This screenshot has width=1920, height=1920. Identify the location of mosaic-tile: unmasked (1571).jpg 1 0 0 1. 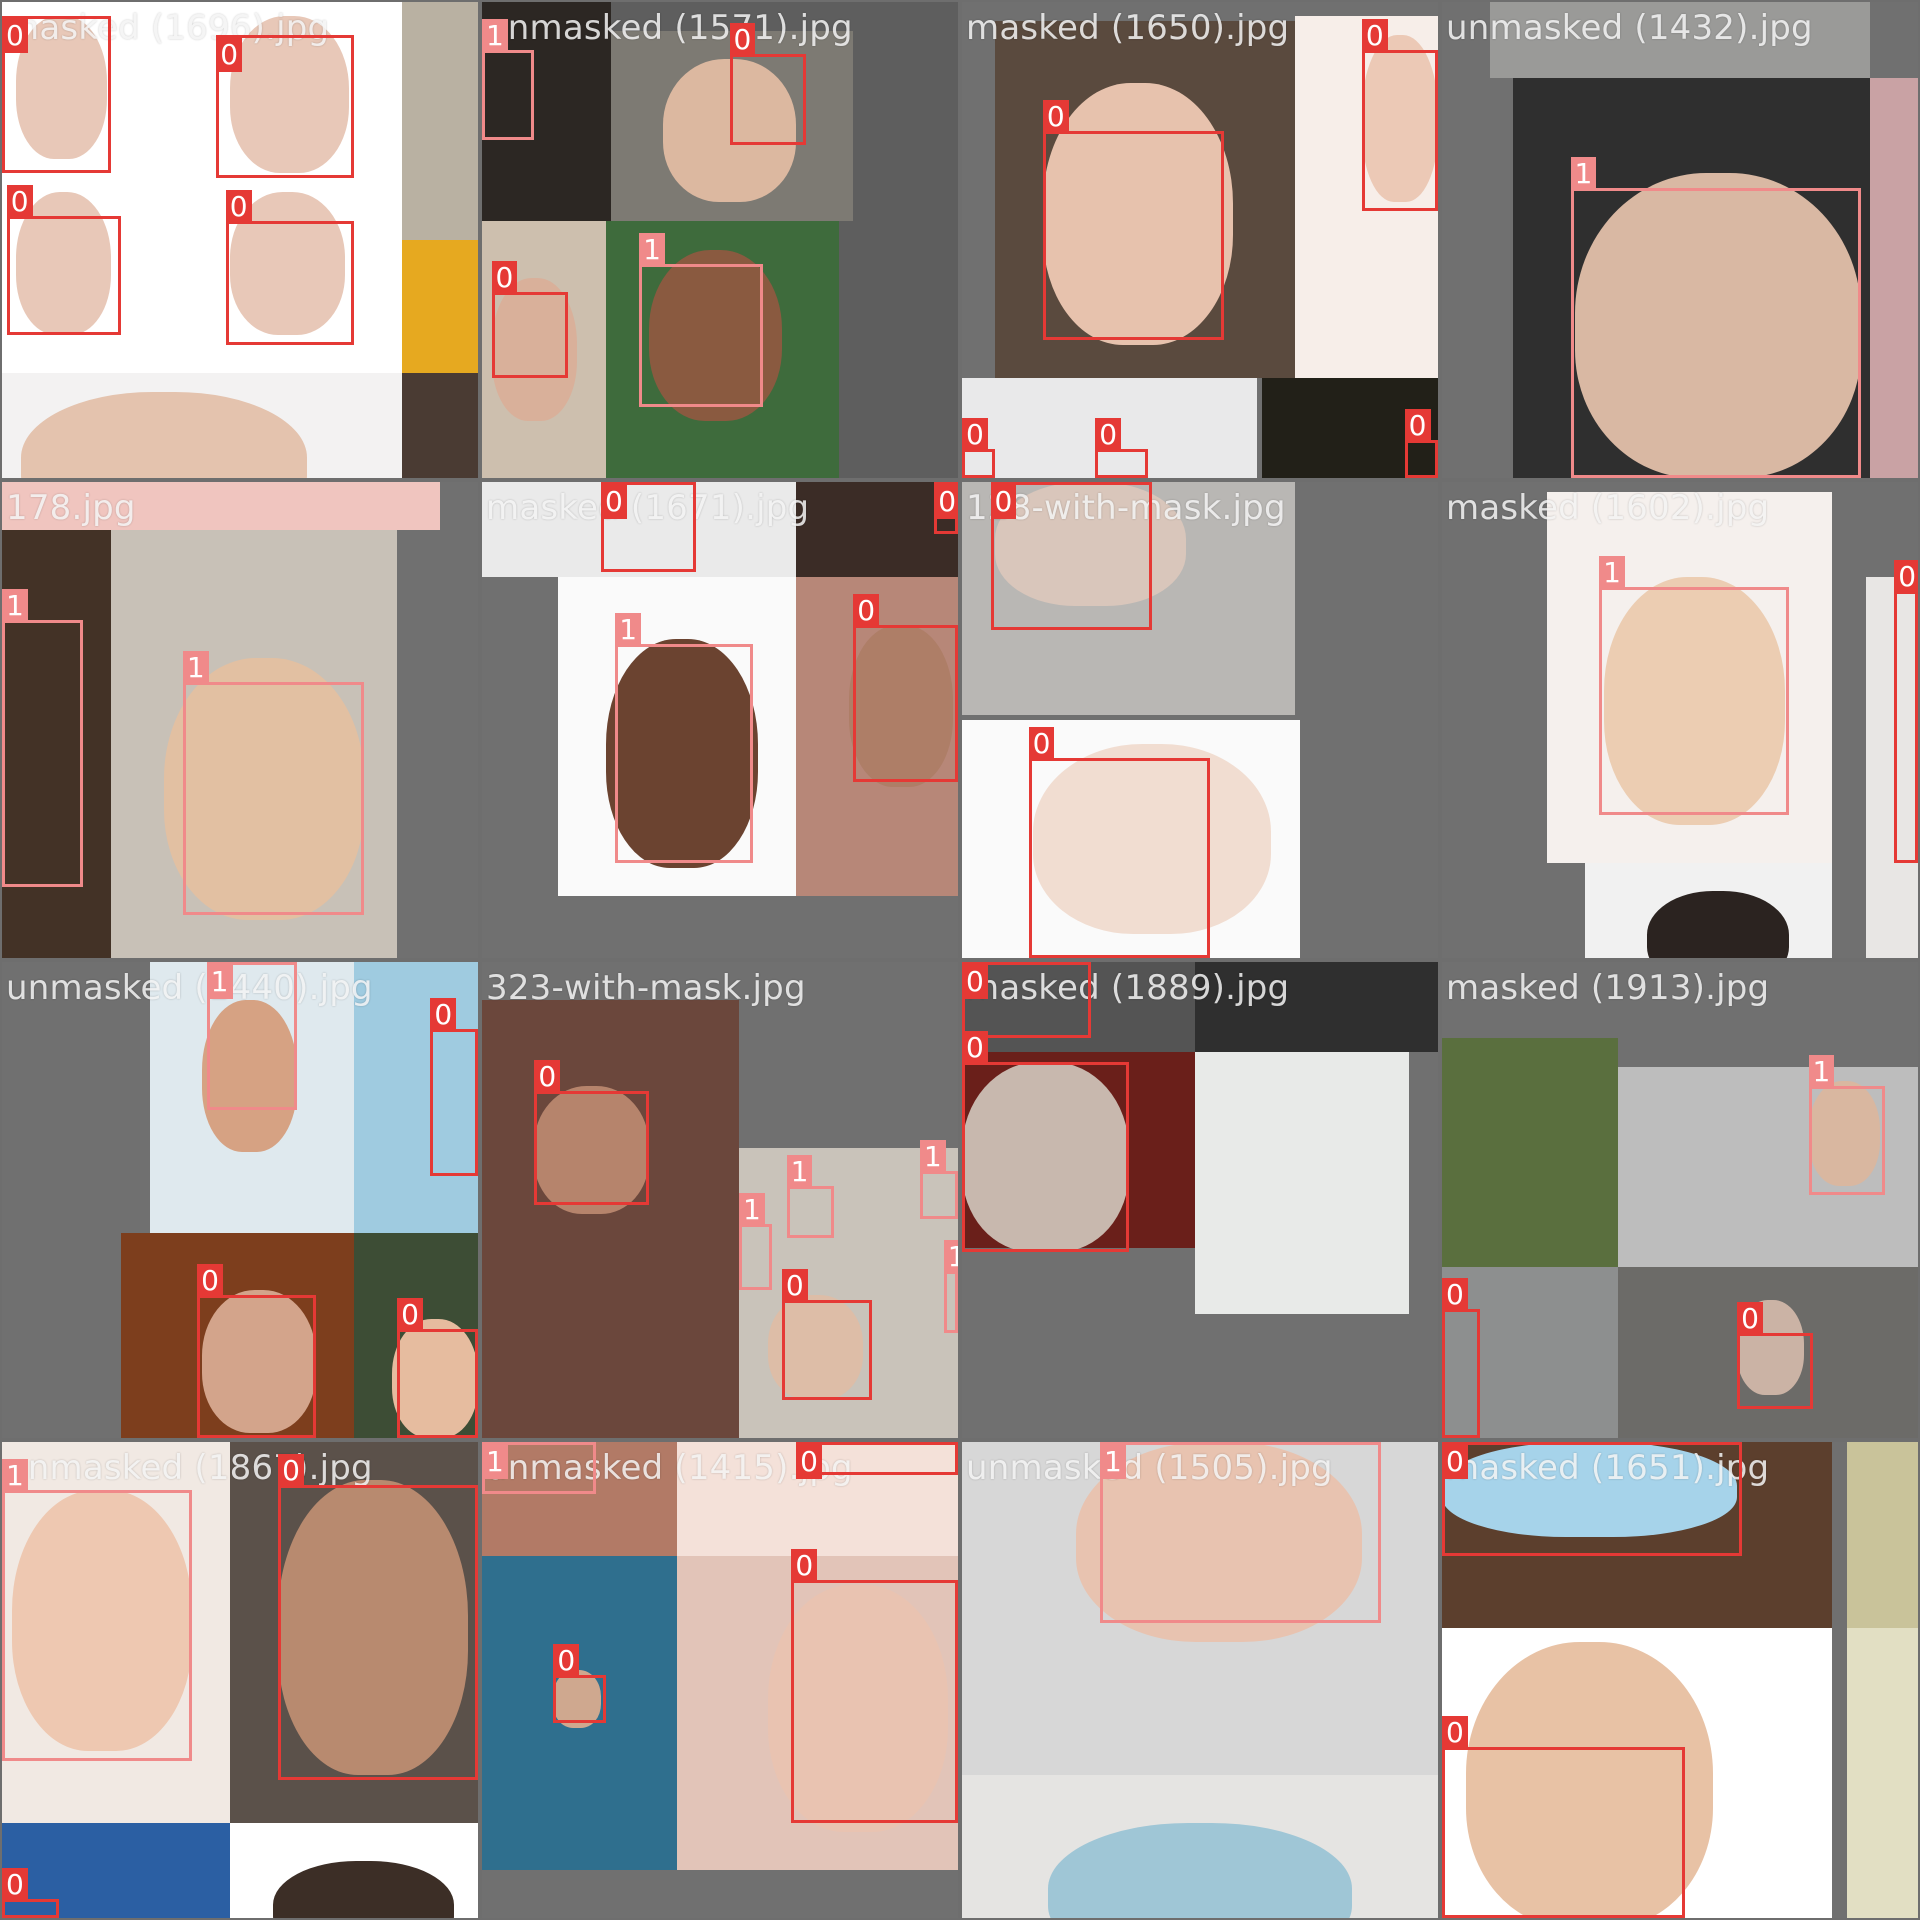
(720, 240).